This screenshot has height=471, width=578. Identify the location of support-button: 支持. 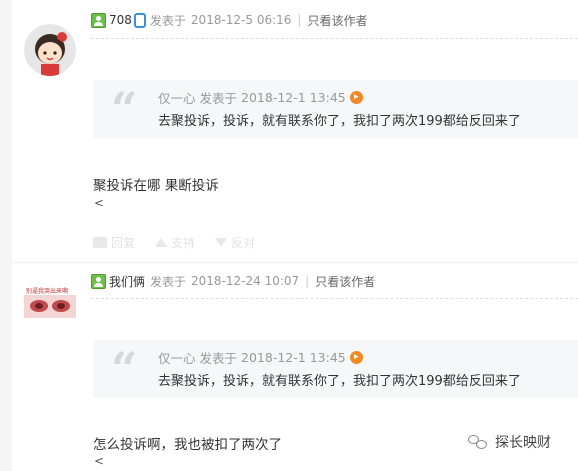
(175, 242).